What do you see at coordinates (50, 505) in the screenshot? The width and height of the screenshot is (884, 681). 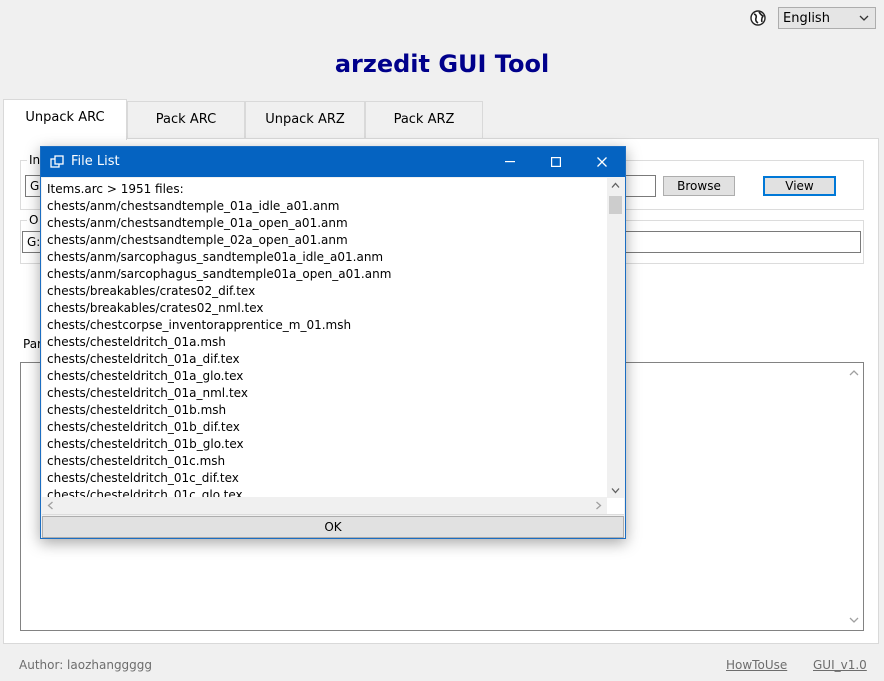 I see `scroll-left-icon` at bounding box center [50, 505].